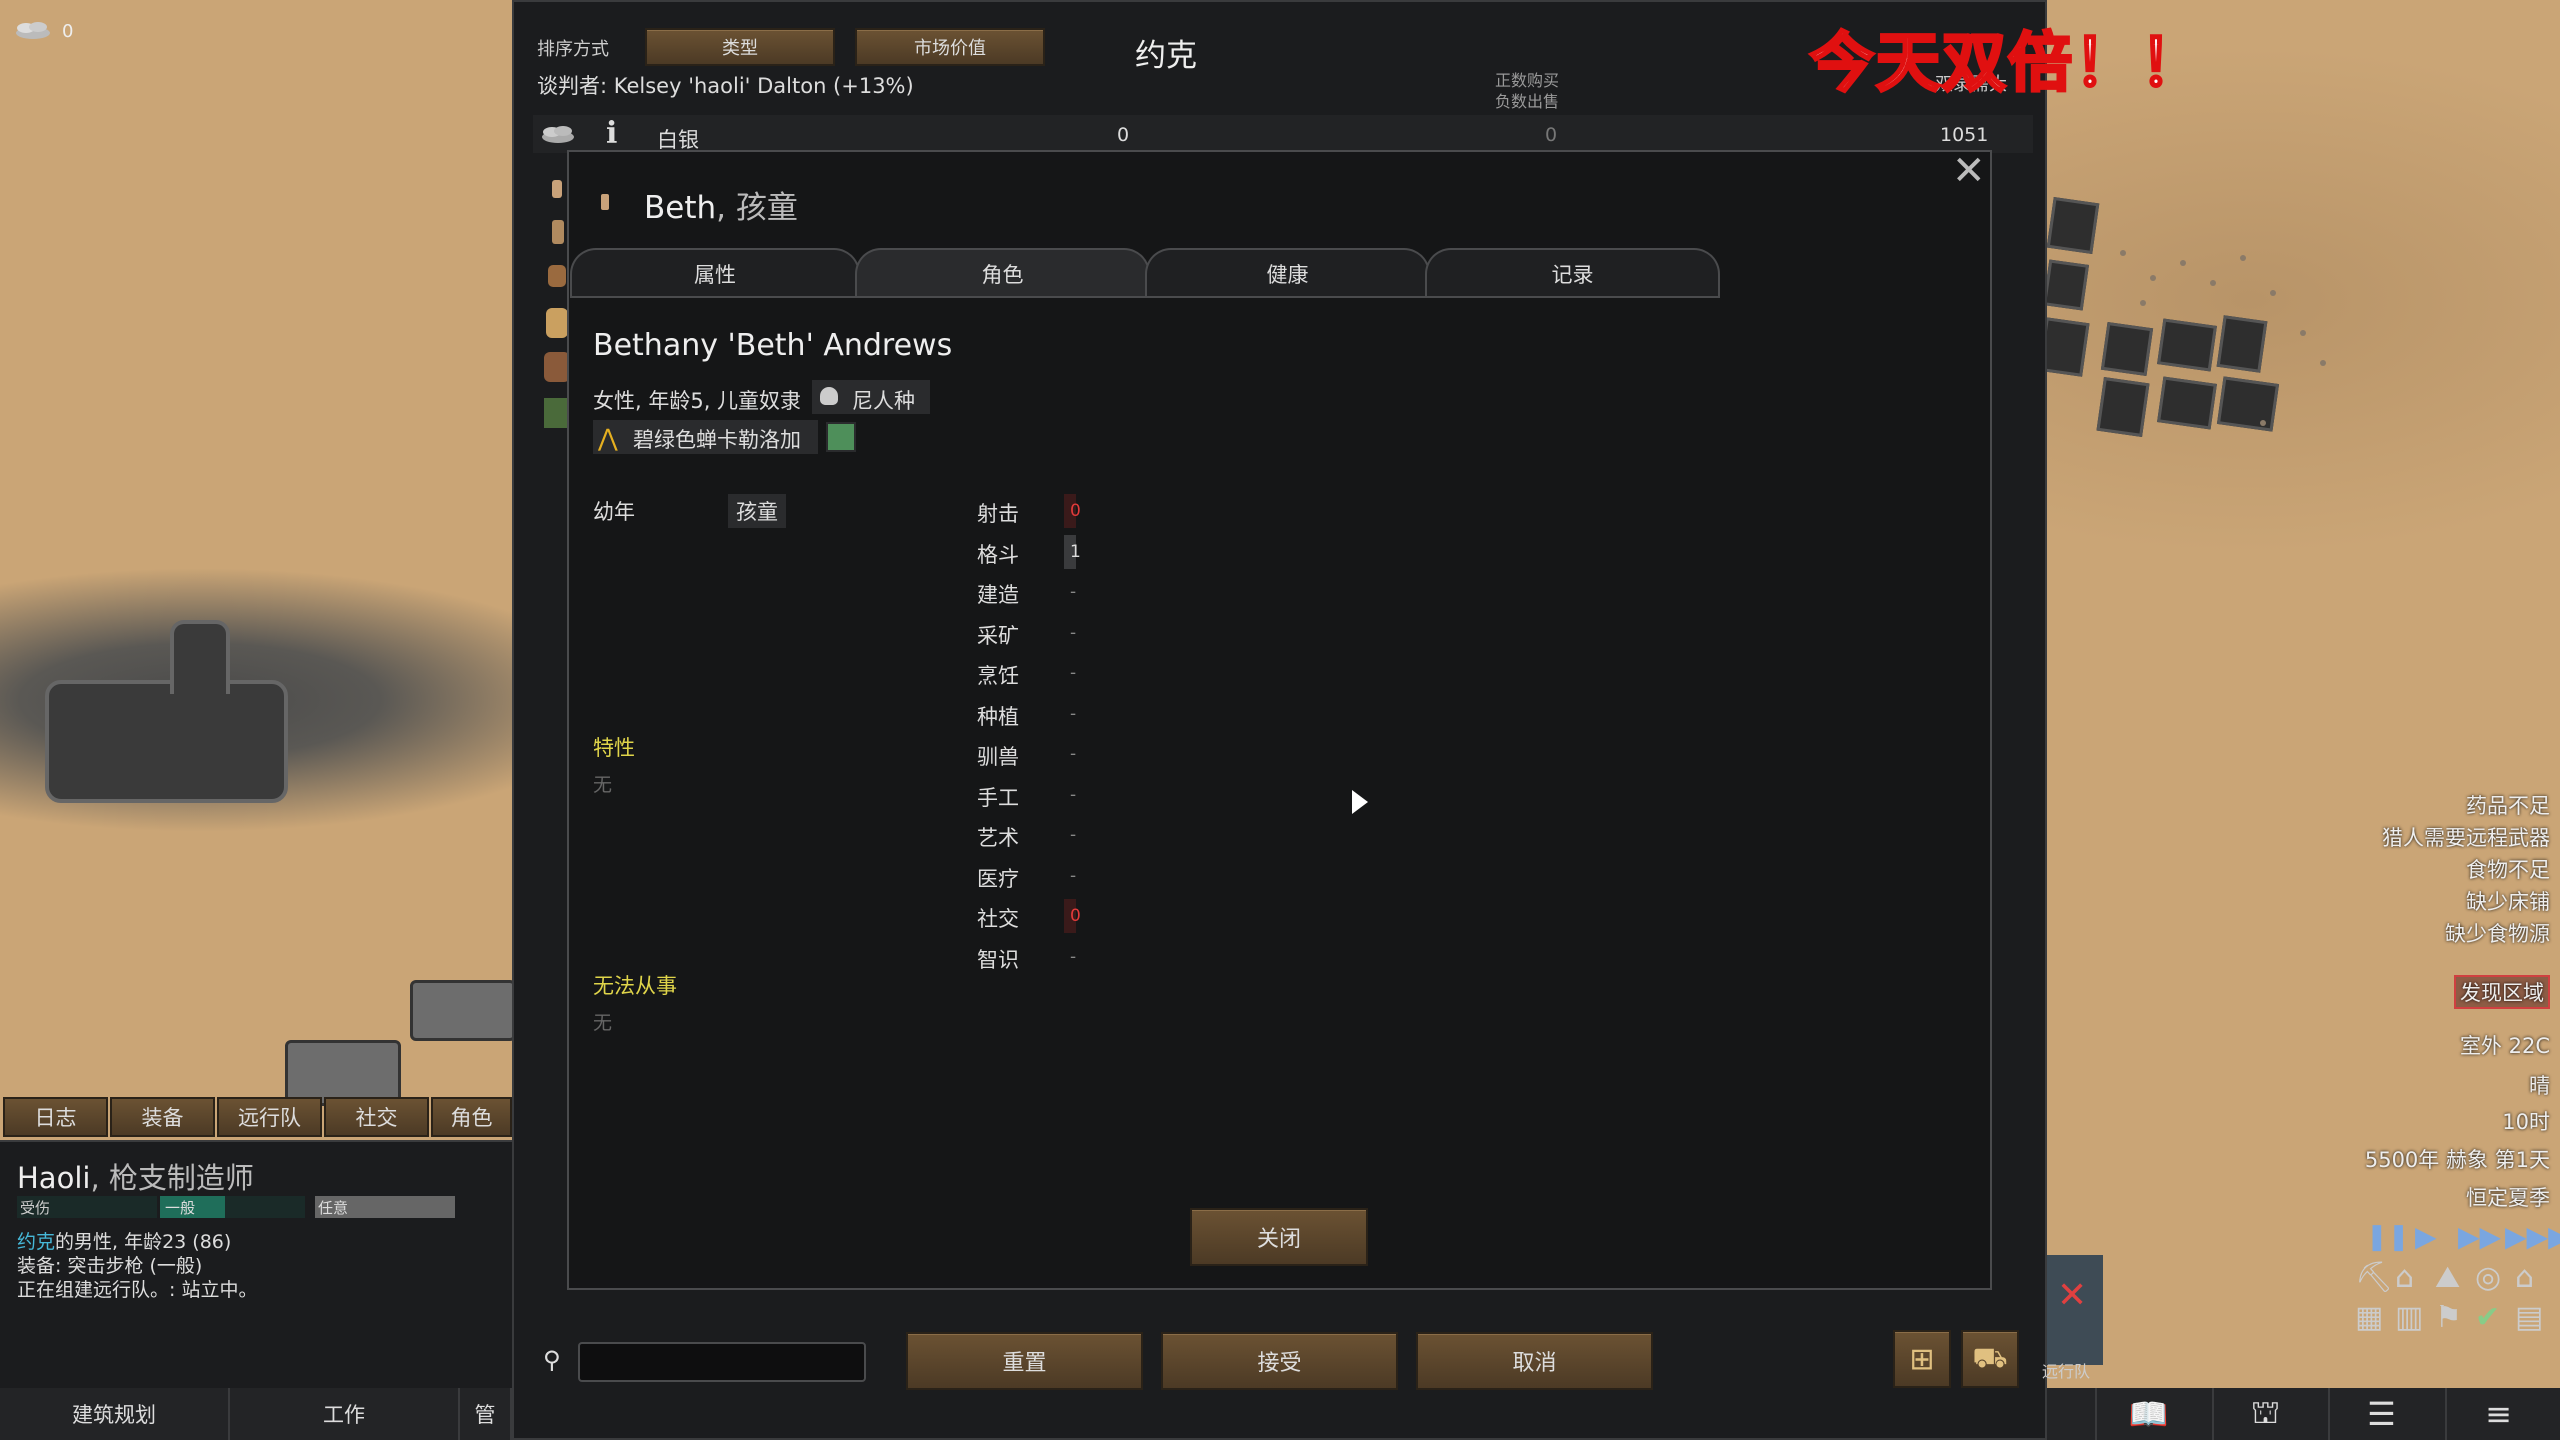 Image resolution: width=2560 pixels, height=1440 pixels. What do you see at coordinates (180, 1208) in the screenshot?
I see `mood-bar-label: 一般` at bounding box center [180, 1208].